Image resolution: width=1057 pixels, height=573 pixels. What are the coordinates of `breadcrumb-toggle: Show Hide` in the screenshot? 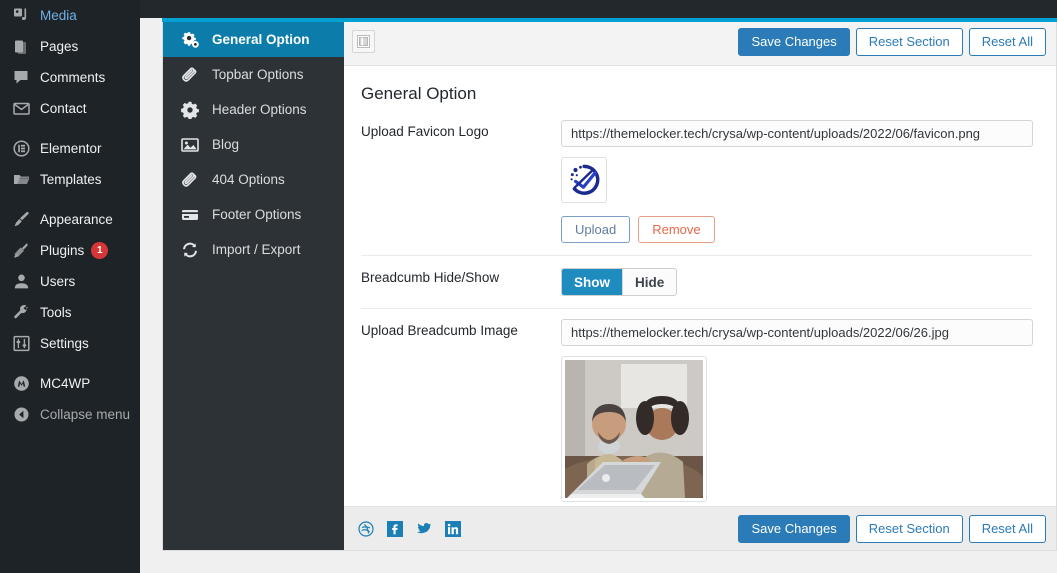 It's located at (619, 282).